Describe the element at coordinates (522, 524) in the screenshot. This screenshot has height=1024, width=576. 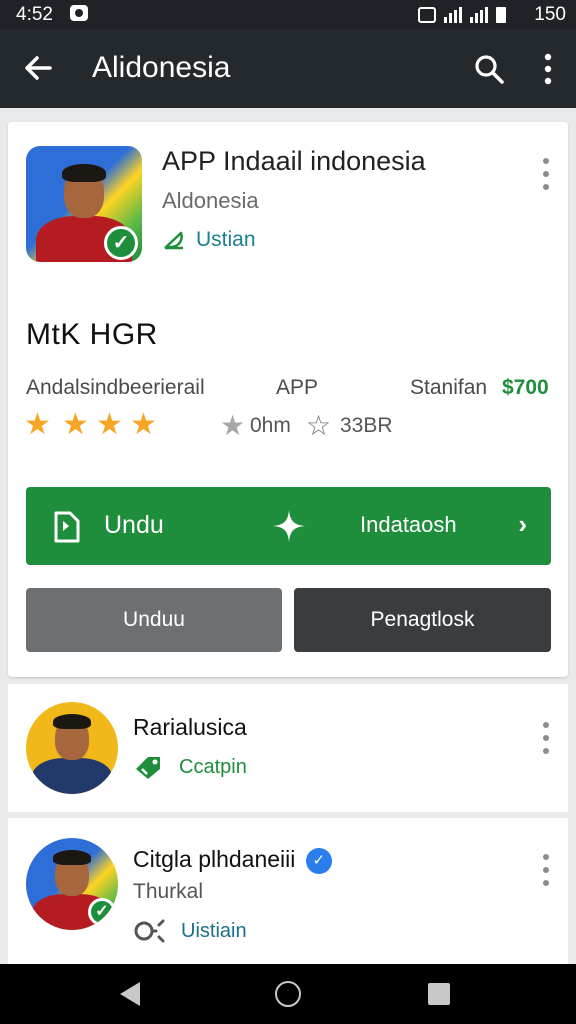
I see `chevron-right-icon: ›` at that location.